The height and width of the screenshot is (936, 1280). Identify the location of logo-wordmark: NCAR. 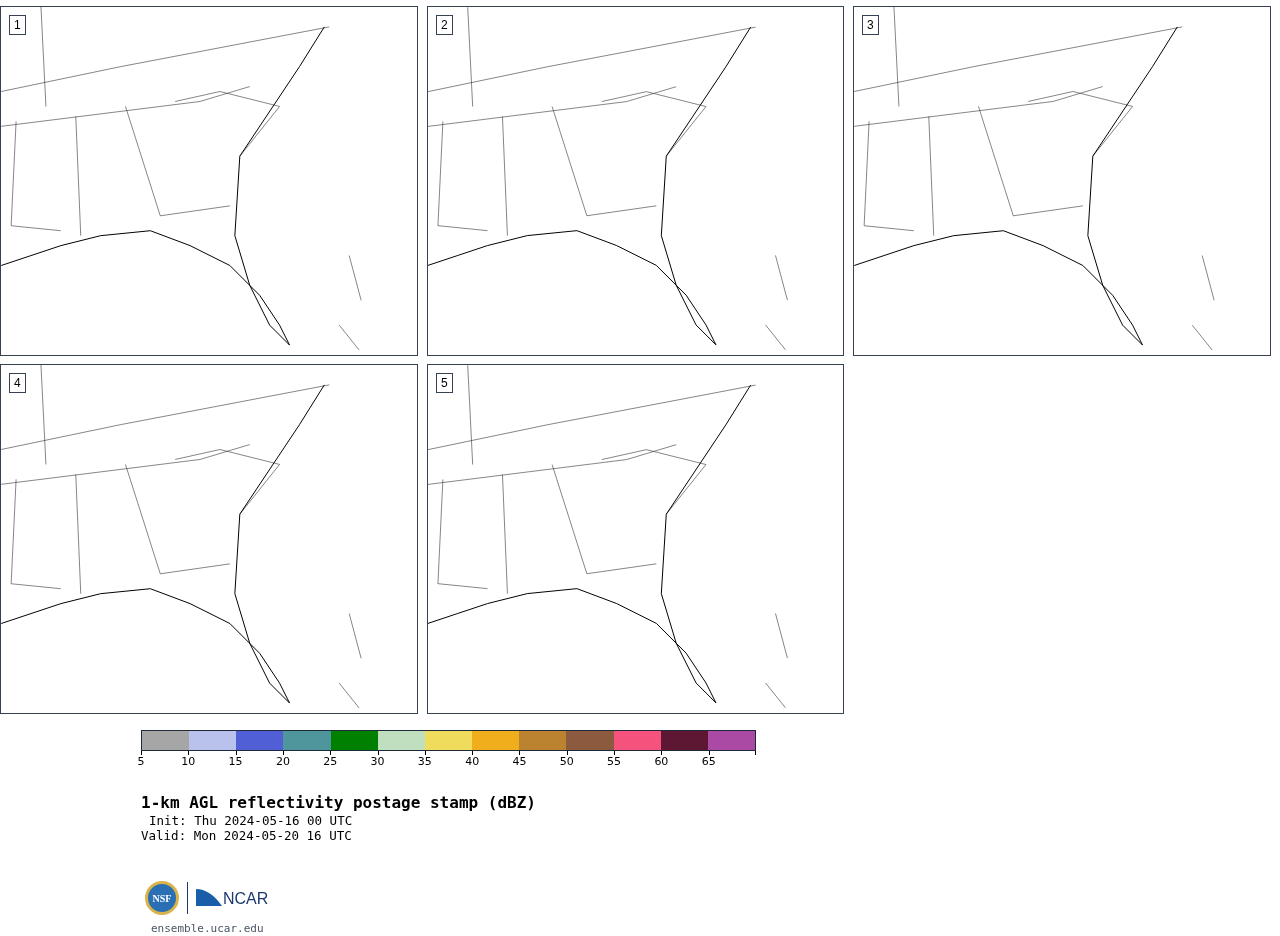
(246, 899).